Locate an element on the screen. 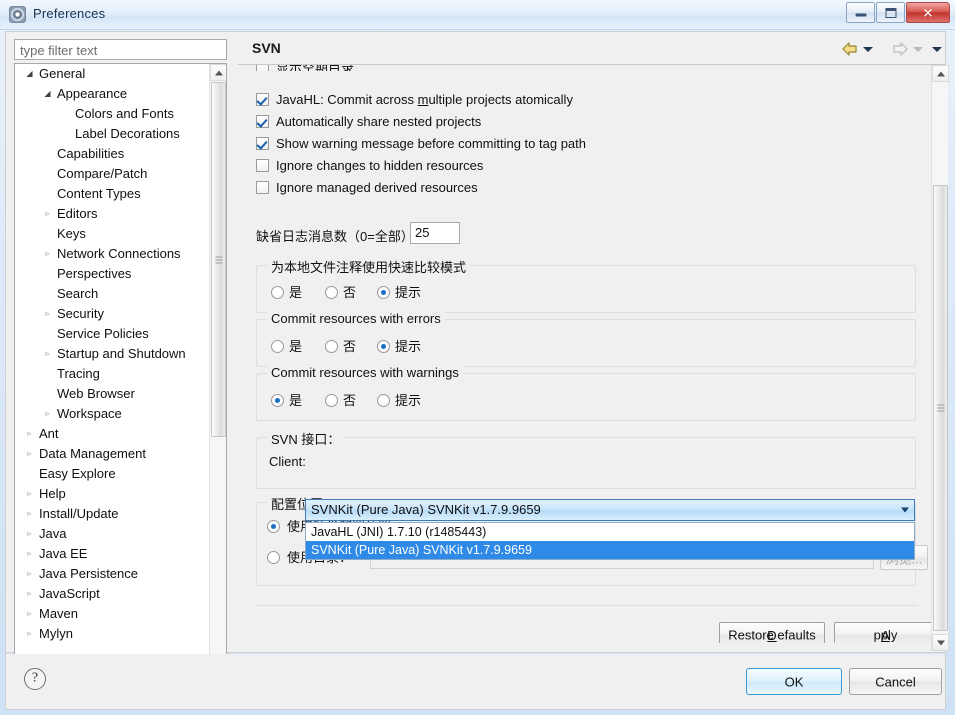 The image size is (955, 715). sidebar-item-easy-explore: Easy Explore is located at coordinates (113, 474).